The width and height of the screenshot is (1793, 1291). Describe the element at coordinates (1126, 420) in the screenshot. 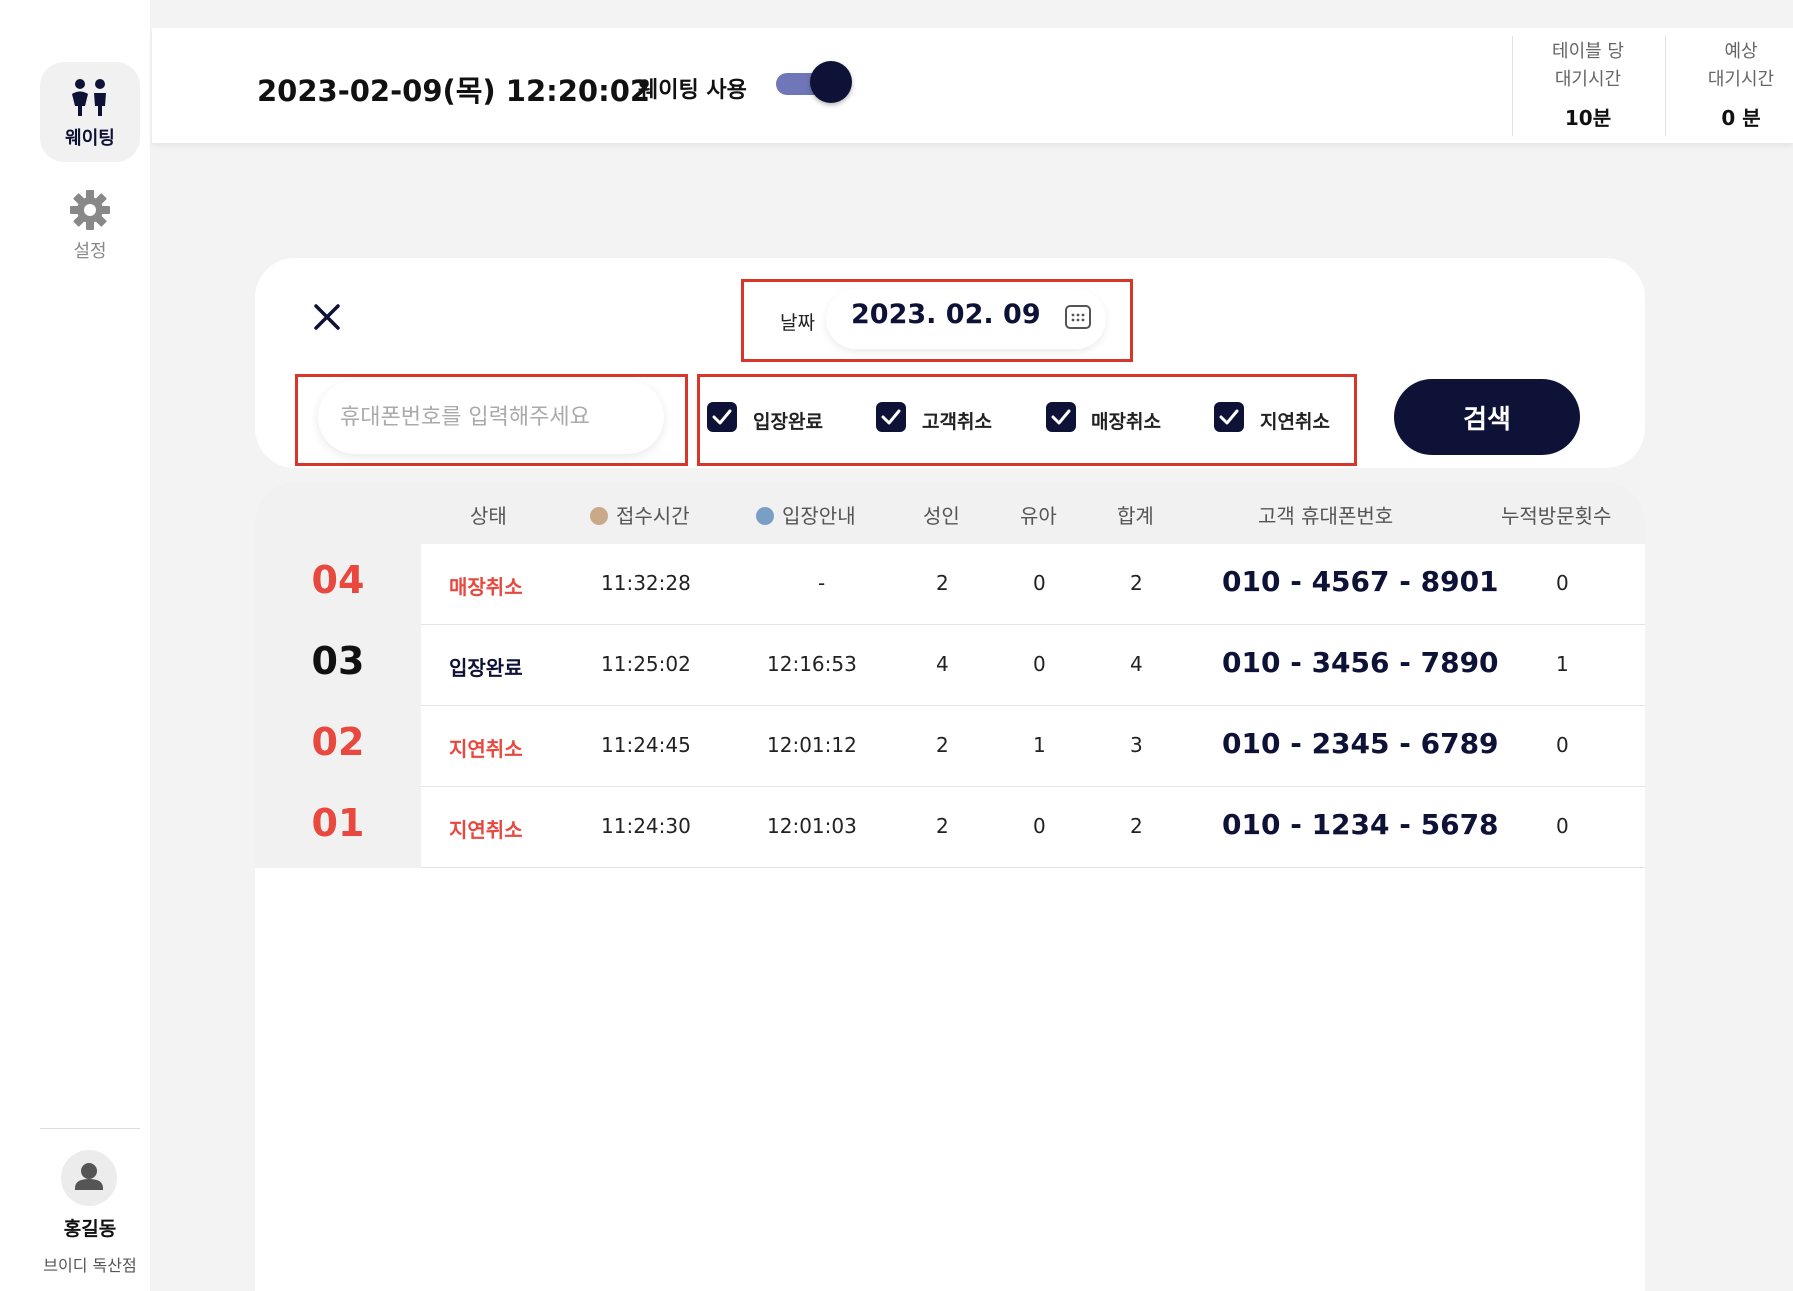

I see `filter-label-store-cancel: 매장취소` at that location.